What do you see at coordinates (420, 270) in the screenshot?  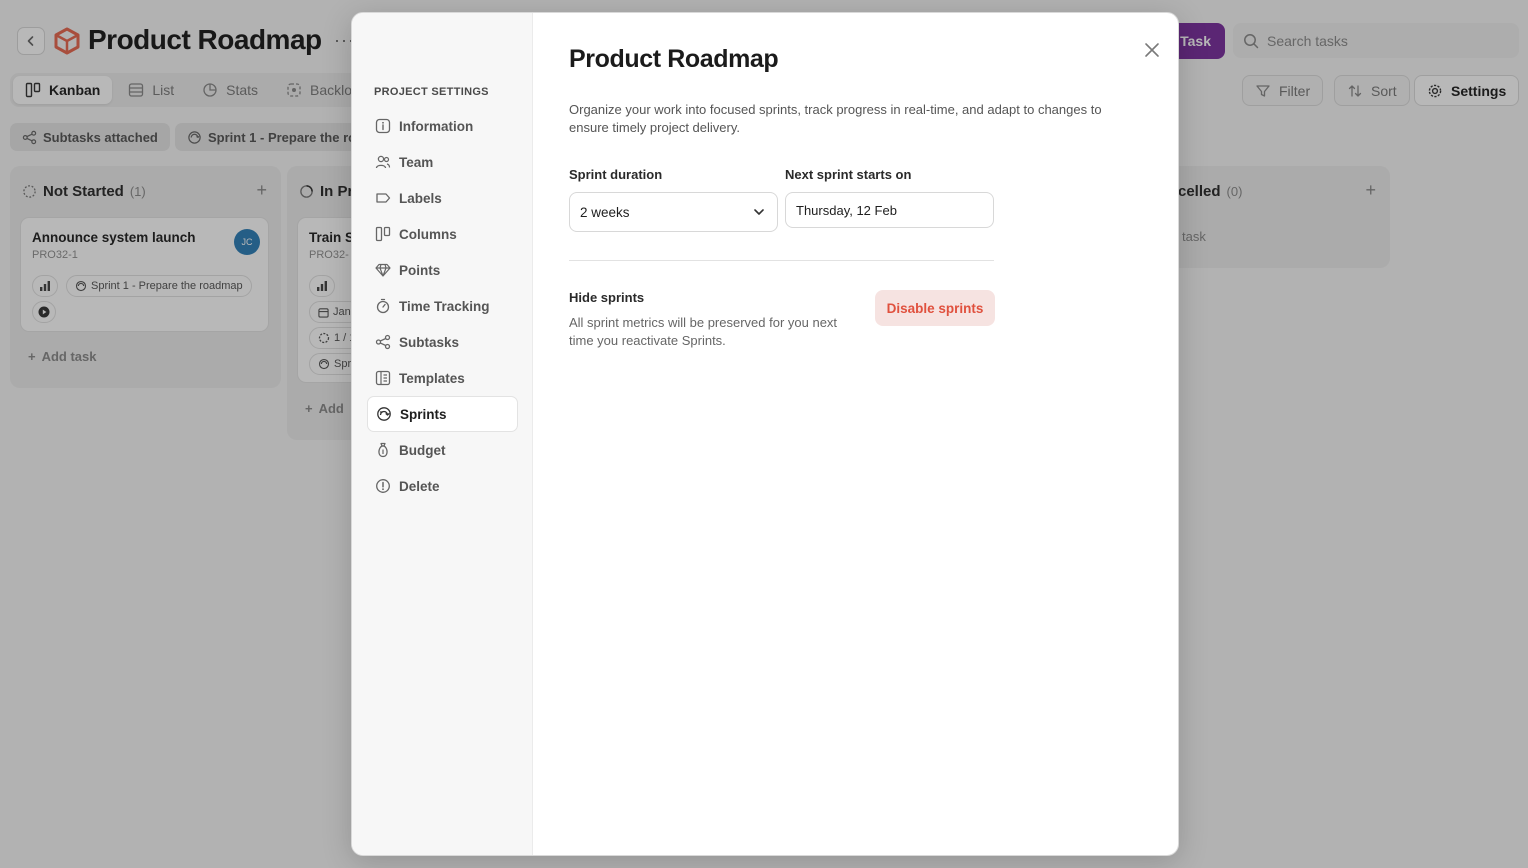 I see `sidebar-item-label: Points` at bounding box center [420, 270].